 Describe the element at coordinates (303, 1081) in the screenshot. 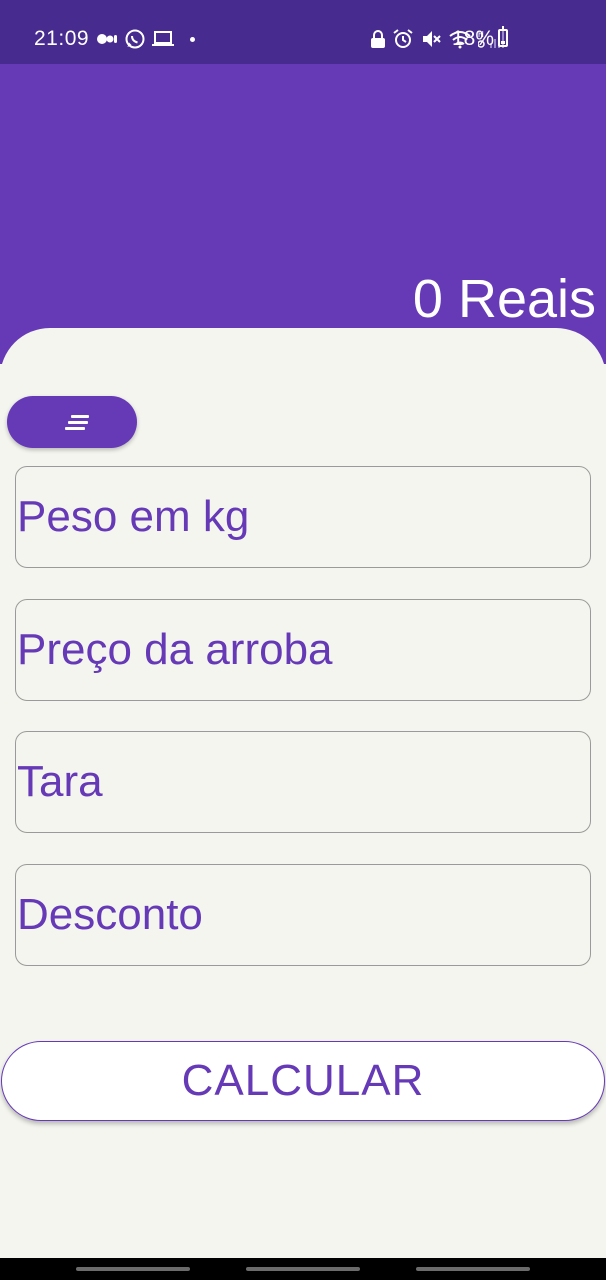

I see `calculate-button: CALCULAR` at that location.